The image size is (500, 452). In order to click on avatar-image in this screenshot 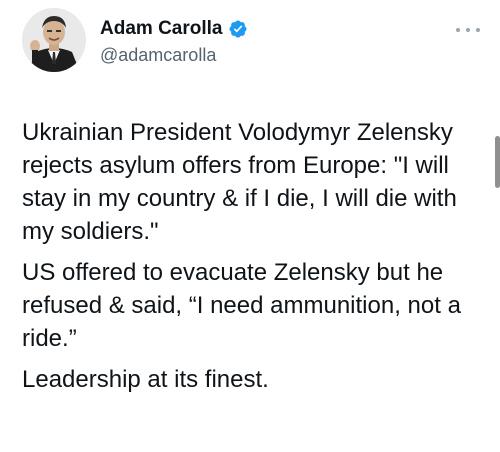, I will do `click(54, 40)`.